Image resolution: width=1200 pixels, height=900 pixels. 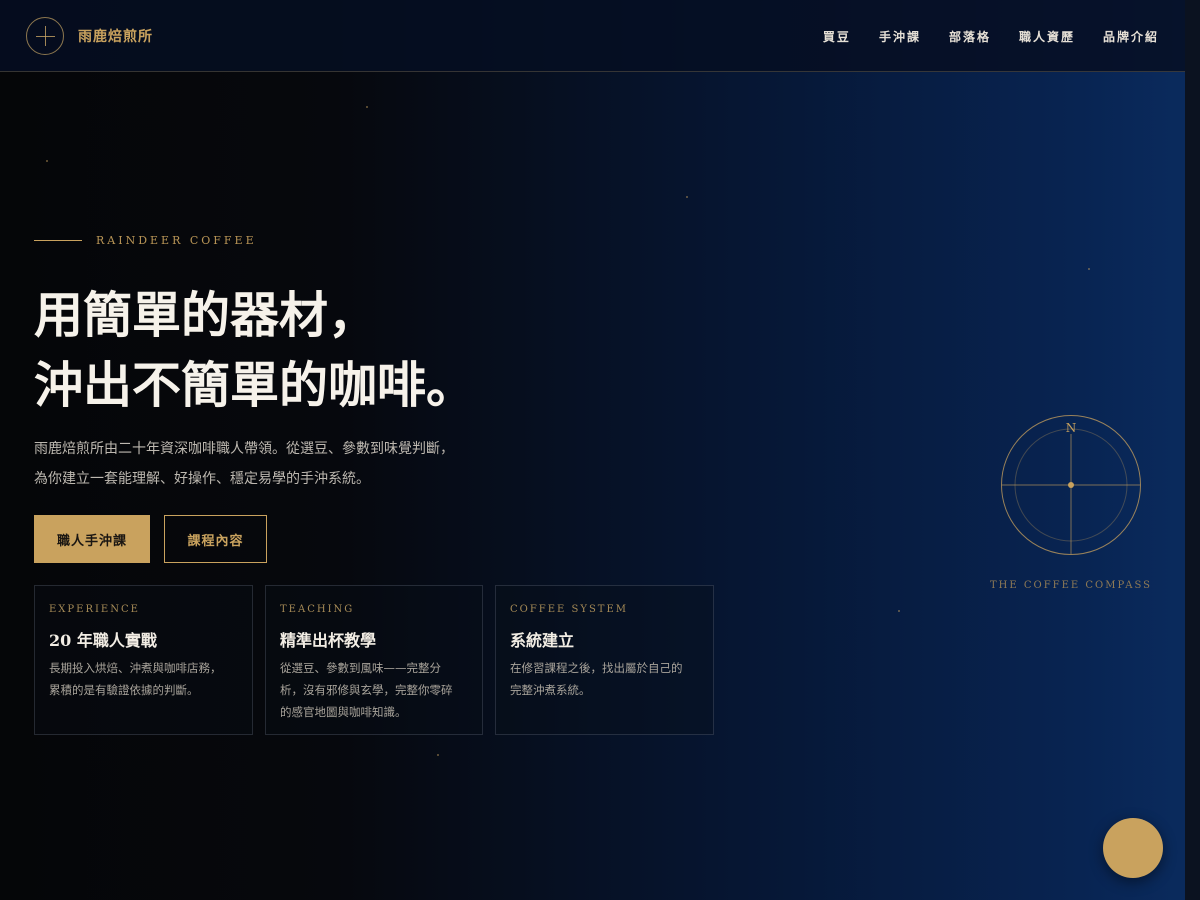 I want to click on logo-icon, so click(x=45, y=36).